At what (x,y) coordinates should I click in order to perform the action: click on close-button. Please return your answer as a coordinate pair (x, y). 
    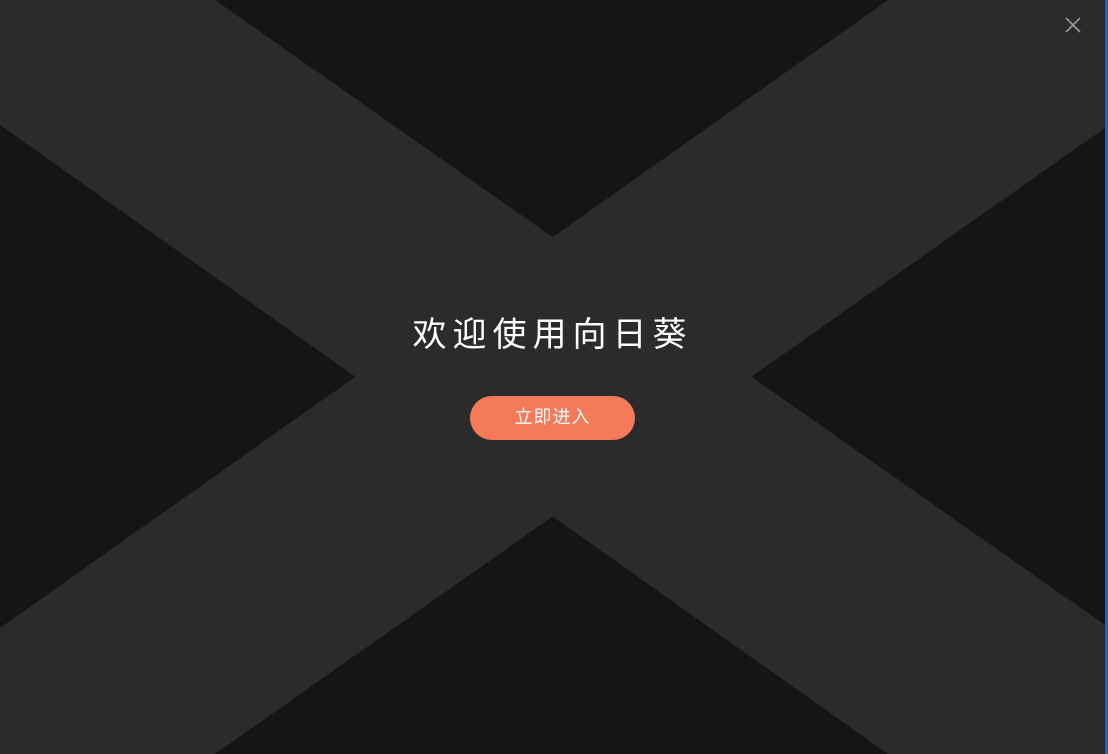
    Looking at the image, I should click on (1073, 25).